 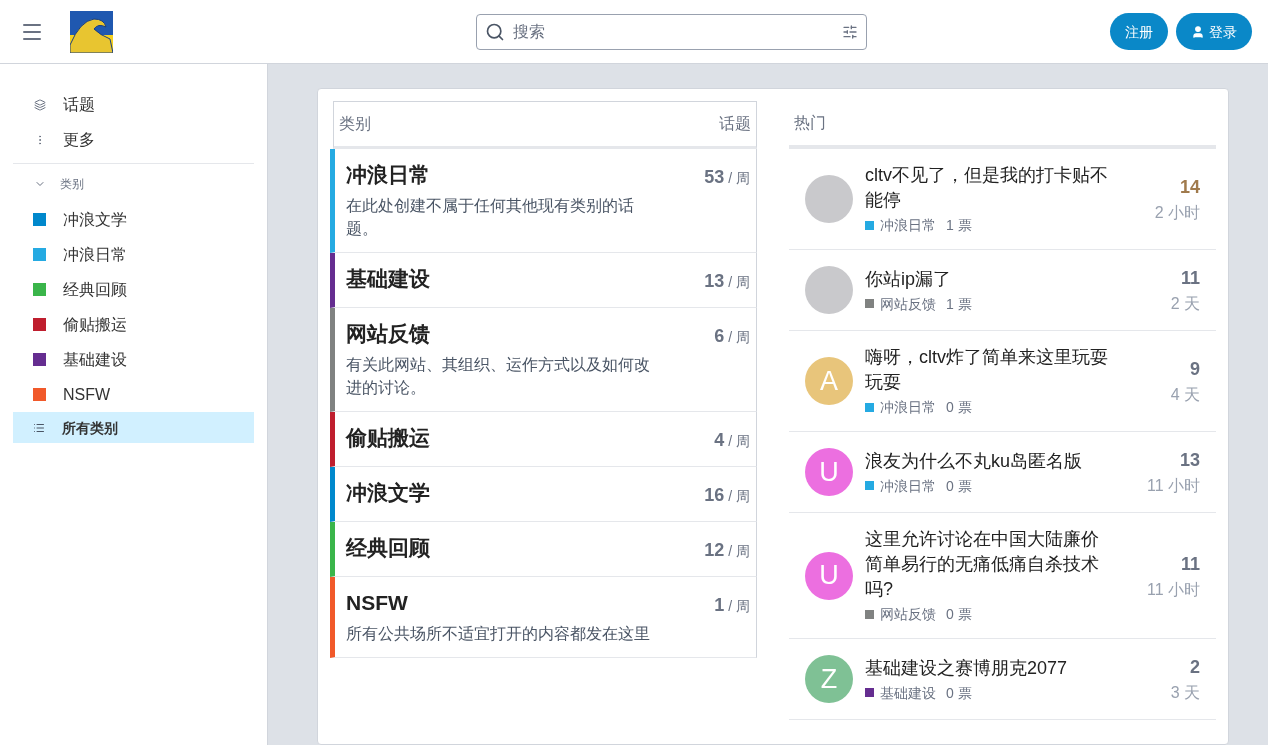 What do you see at coordinates (511, 334) in the screenshot?
I see `category-name: 网站反馈` at bounding box center [511, 334].